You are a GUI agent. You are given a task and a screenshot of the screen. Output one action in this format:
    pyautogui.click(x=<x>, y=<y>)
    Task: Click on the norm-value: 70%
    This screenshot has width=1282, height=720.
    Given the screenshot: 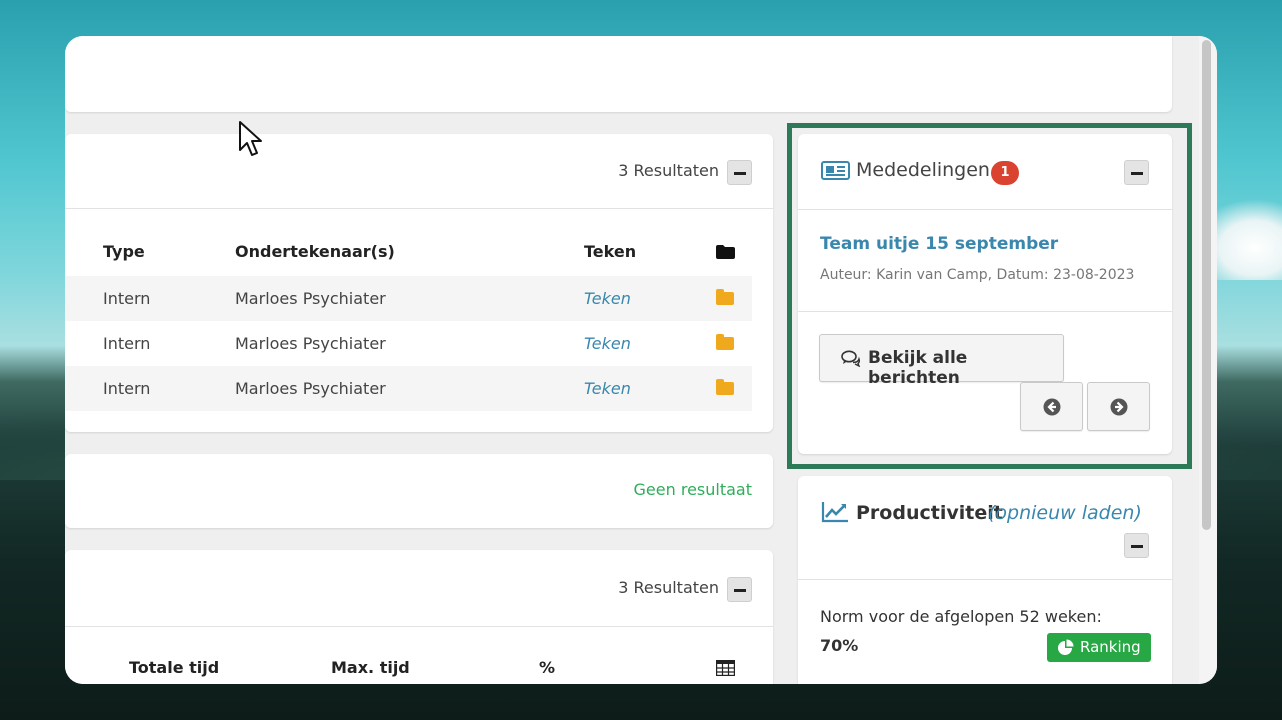 What is the action you would take?
    pyautogui.click(x=839, y=645)
    